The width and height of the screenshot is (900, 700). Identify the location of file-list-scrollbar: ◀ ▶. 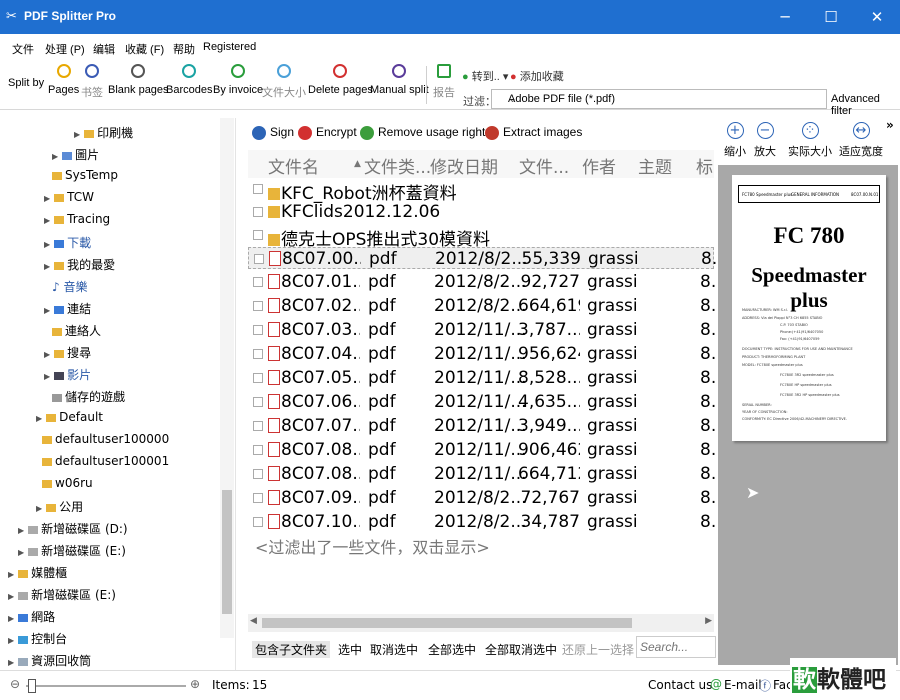
(481, 623).